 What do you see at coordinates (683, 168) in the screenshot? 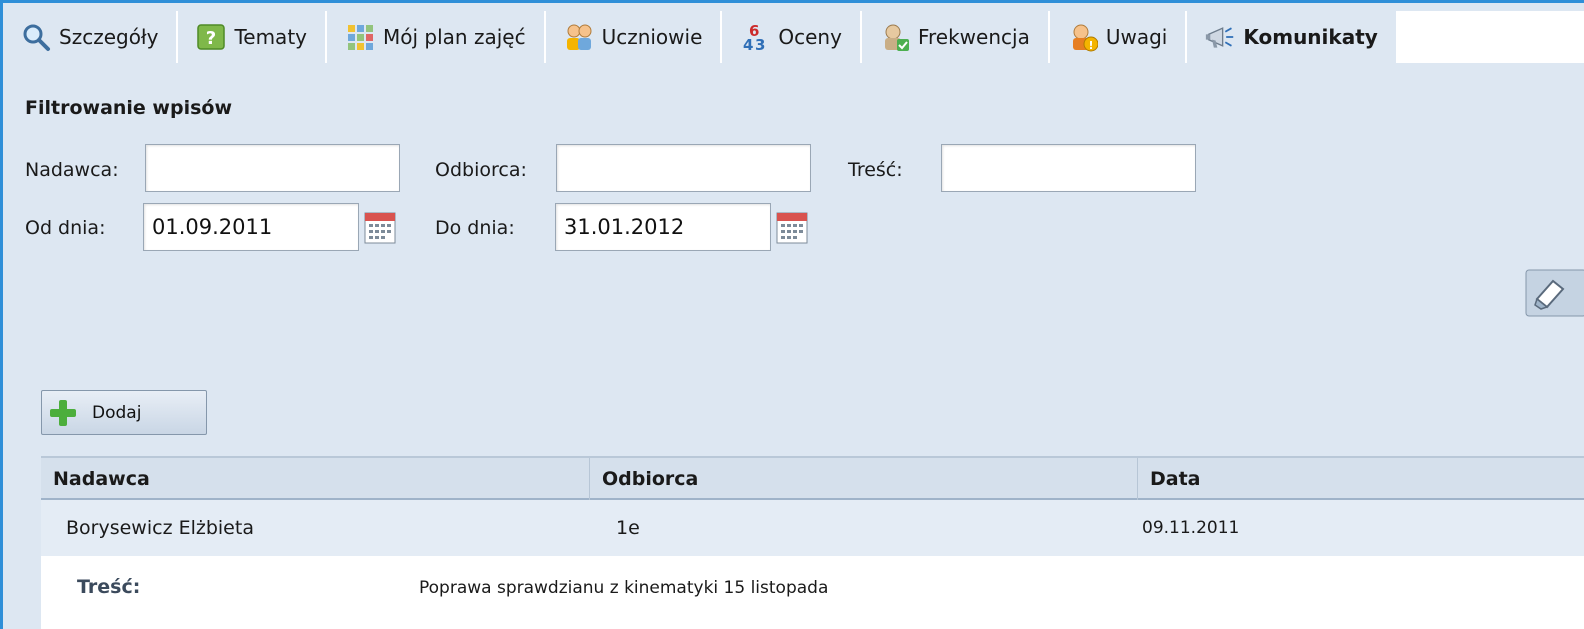
I see `recipient-field` at bounding box center [683, 168].